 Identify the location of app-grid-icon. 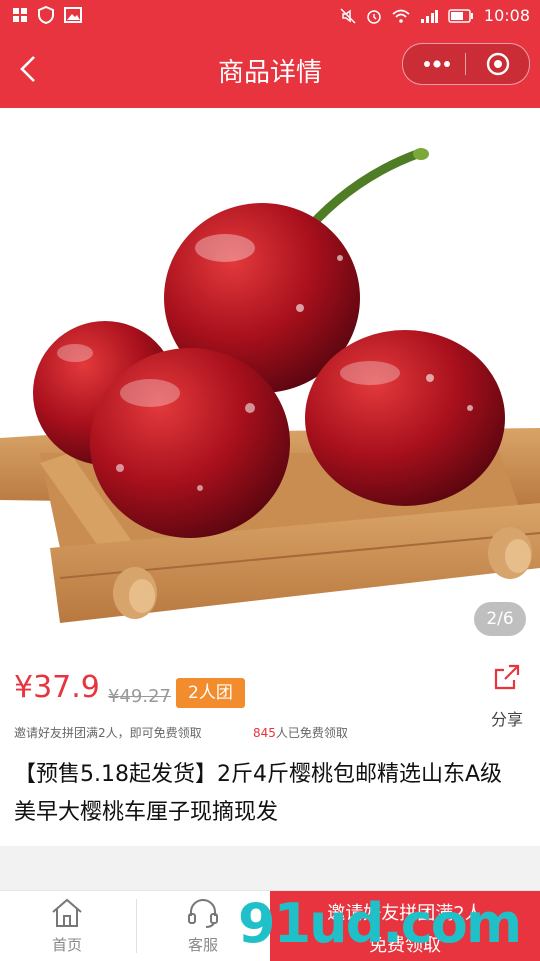
(20, 15).